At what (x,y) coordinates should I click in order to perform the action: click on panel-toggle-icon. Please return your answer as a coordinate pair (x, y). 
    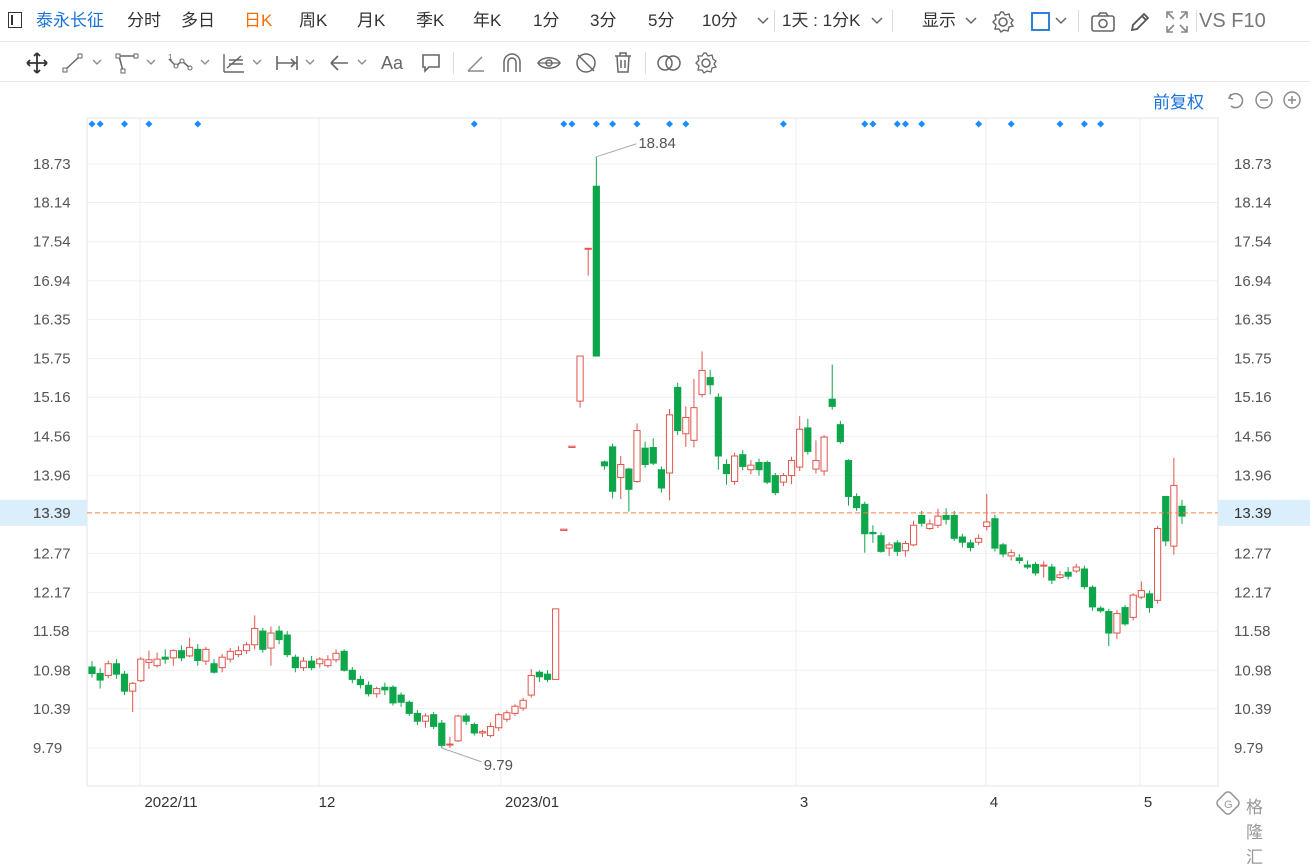
    Looking at the image, I should click on (15, 20).